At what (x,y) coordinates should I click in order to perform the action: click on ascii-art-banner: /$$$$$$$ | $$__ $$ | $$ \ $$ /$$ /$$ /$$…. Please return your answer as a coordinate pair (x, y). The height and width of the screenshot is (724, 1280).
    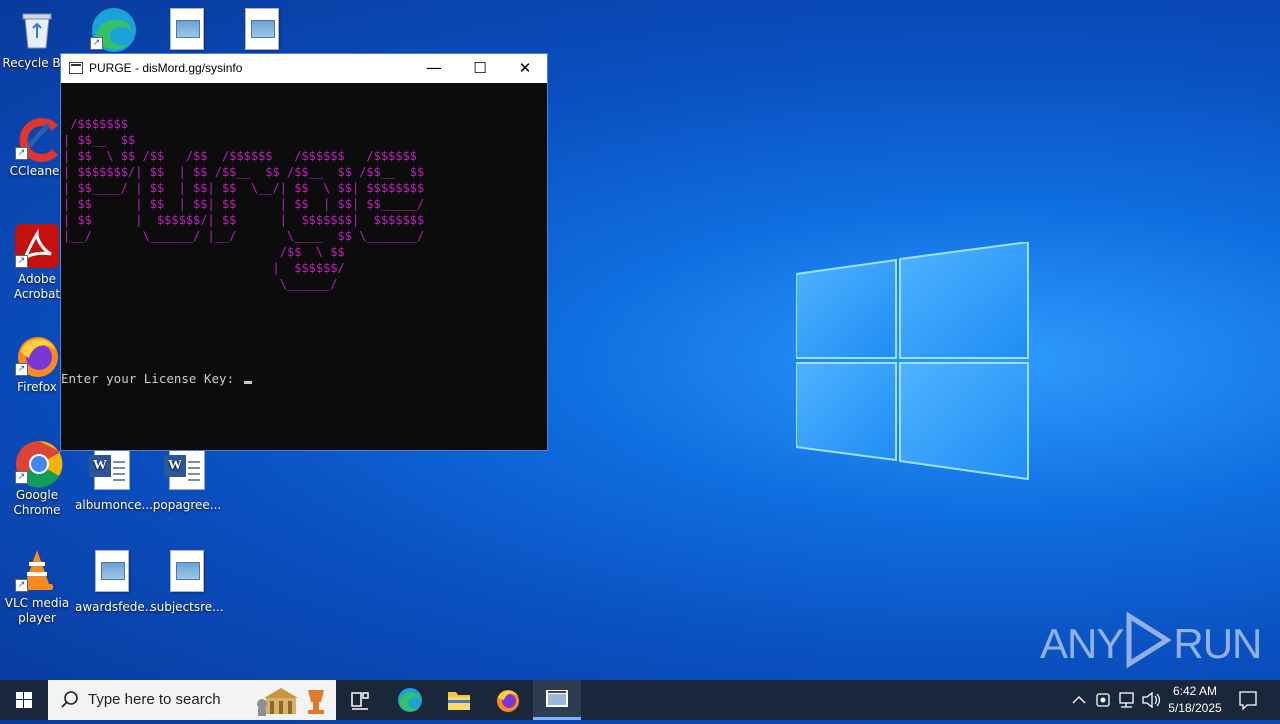
    Looking at the image, I should click on (244, 204).